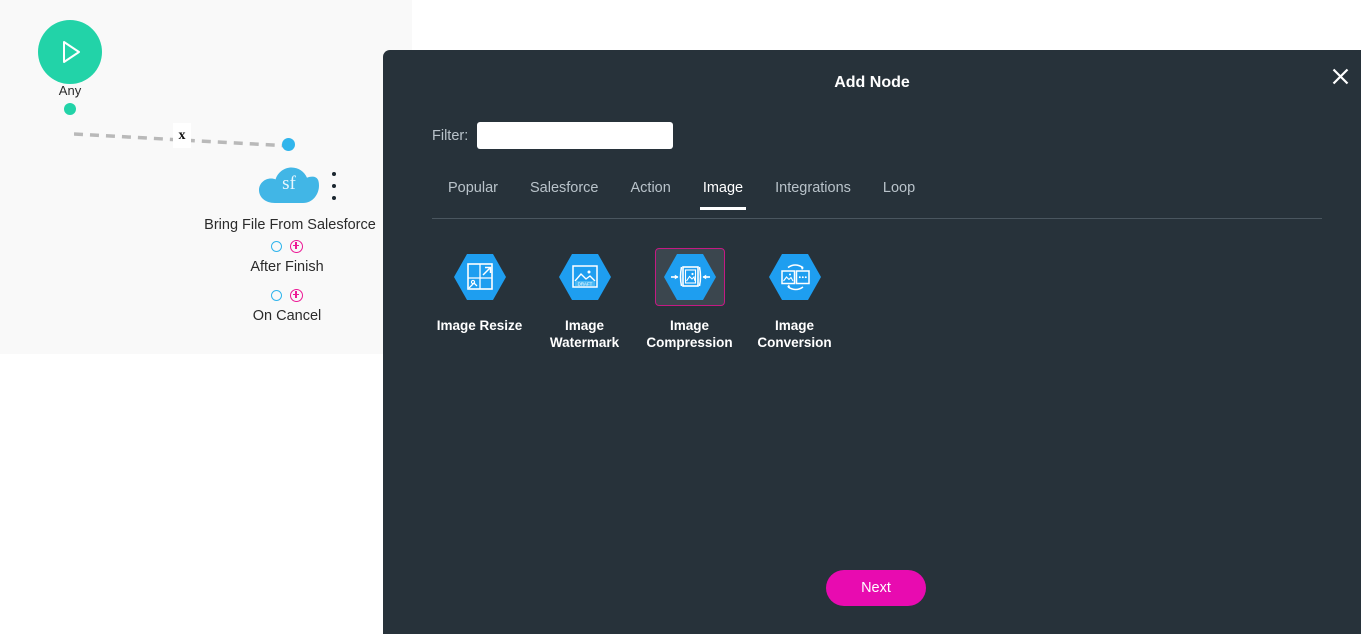 This screenshot has width=1361, height=634. Describe the element at coordinates (287, 295) in the screenshot. I see `branch-ports-on-cancel` at that location.